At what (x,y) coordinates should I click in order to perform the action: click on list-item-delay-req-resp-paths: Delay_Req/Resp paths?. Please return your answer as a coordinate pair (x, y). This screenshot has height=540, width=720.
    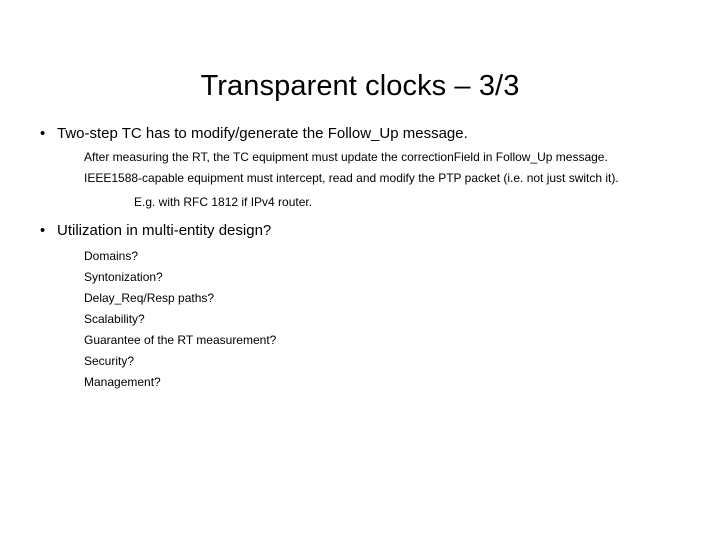
    Looking at the image, I should click on (149, 298).